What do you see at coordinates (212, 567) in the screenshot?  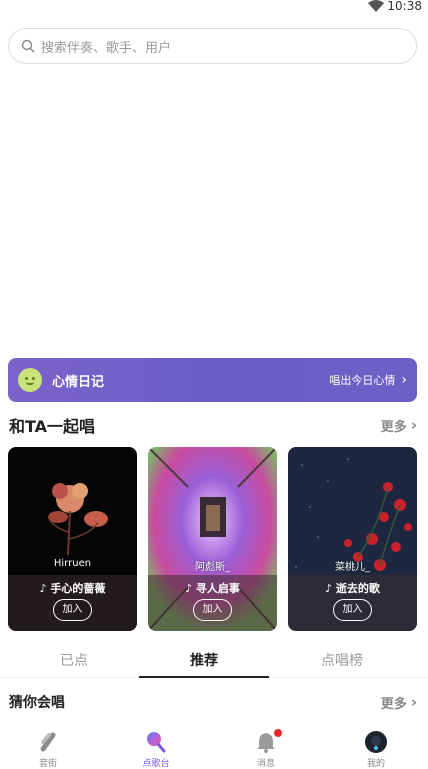 I see `singer-name: 阿彪斯_` at bounding box center [212, 567].